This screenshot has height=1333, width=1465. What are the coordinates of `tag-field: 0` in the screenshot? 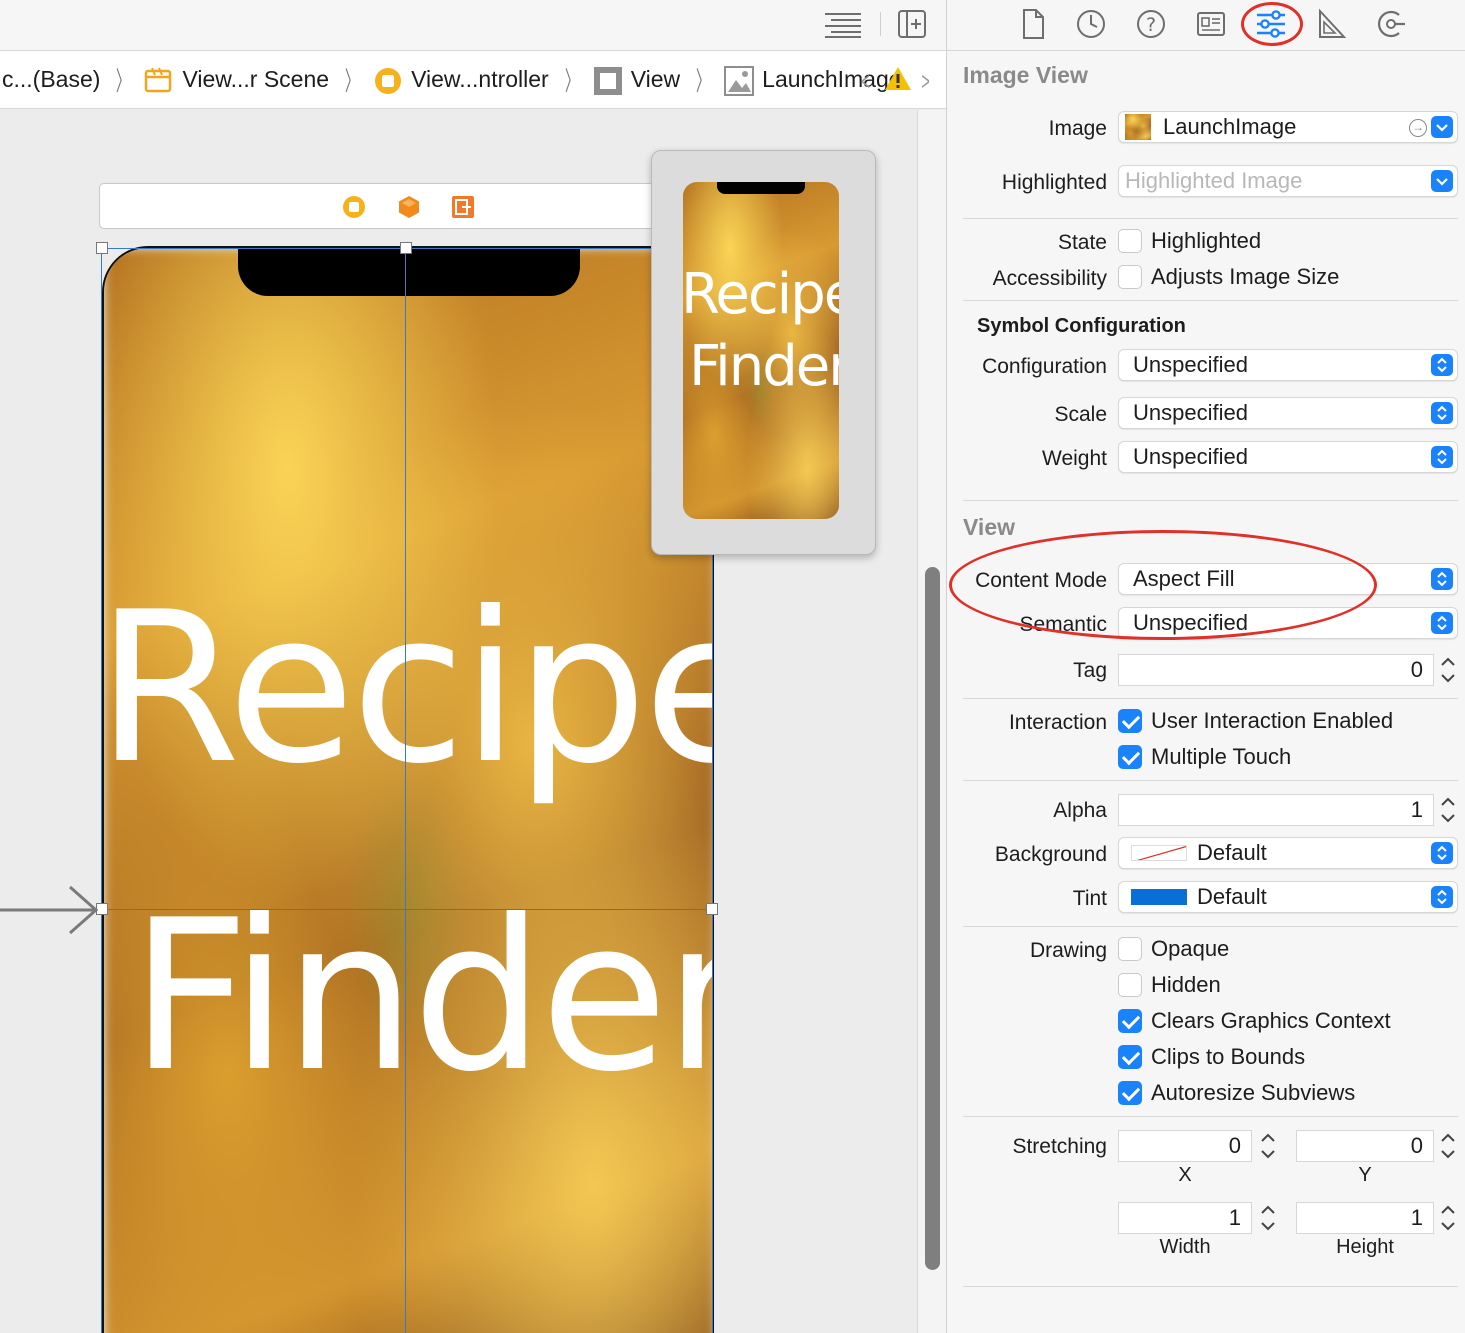 It's located at (1276, 670).